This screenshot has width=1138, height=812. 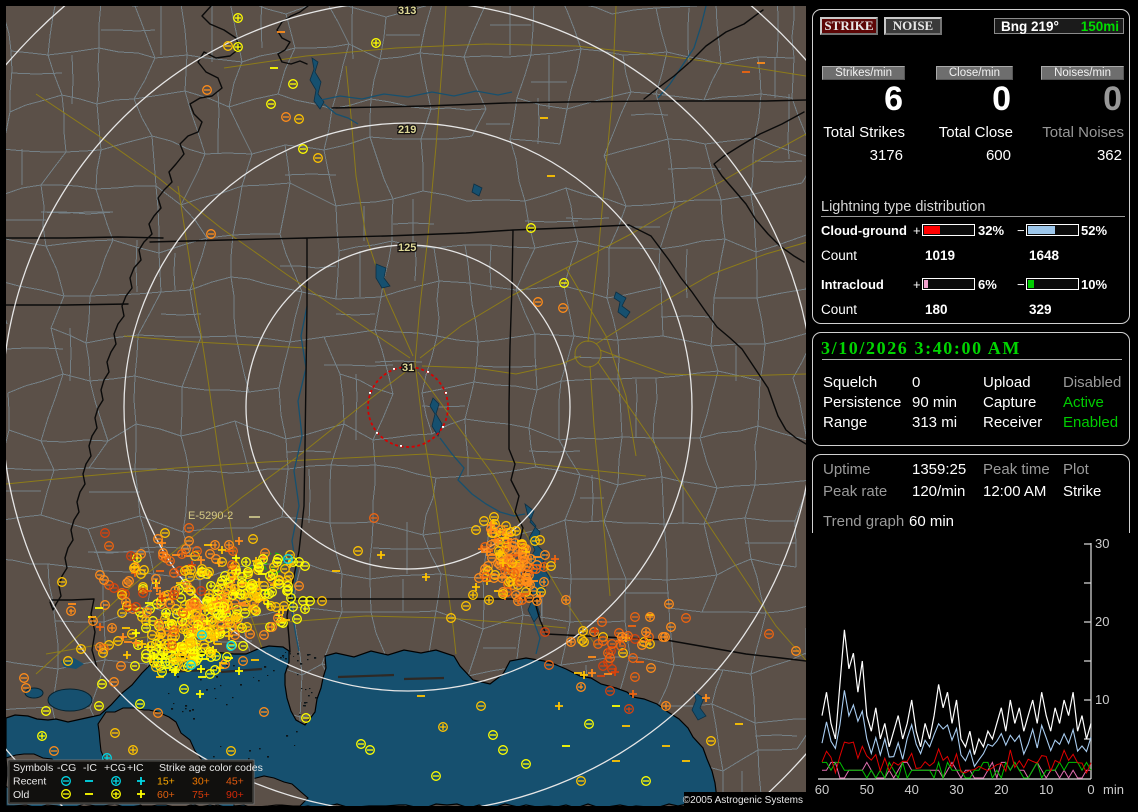 What do you see at coordinates (33, 768) in the screenshot?
I see `svg-text: Symbols` at bounding box center [33, 768].